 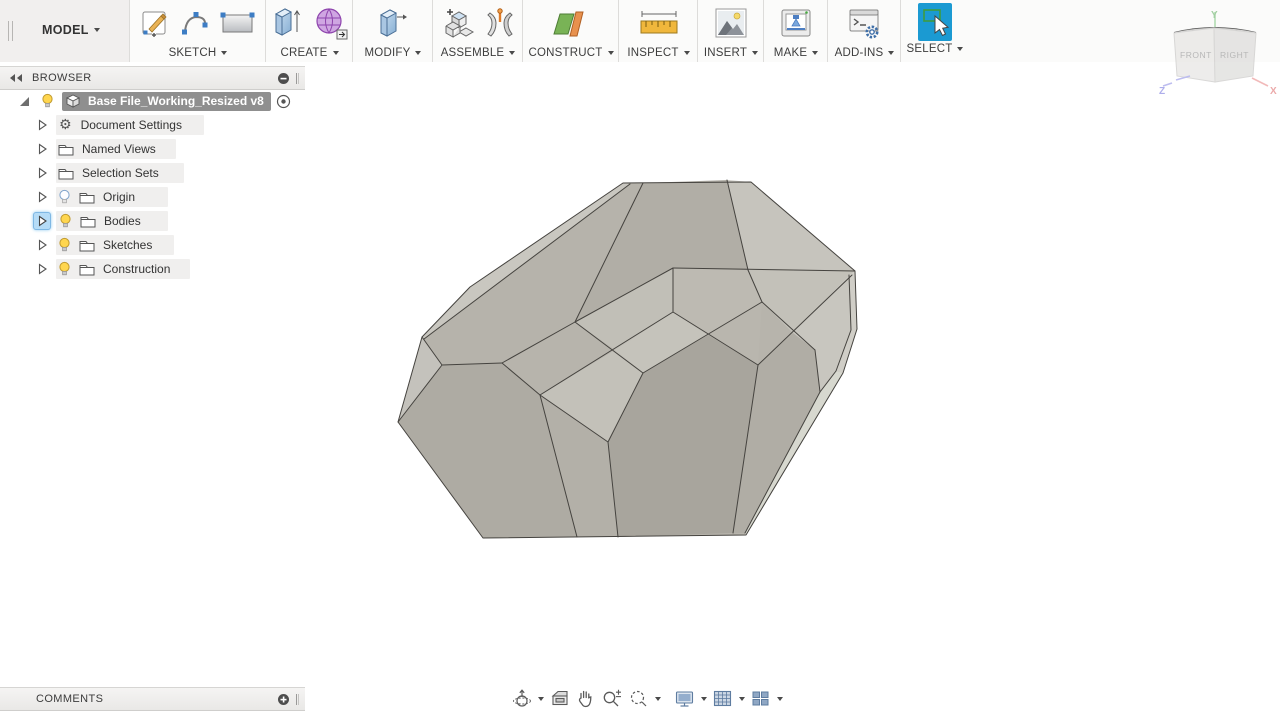 I want to click on workspace-switcher-block: MODEL, so click(x=64, y=31).